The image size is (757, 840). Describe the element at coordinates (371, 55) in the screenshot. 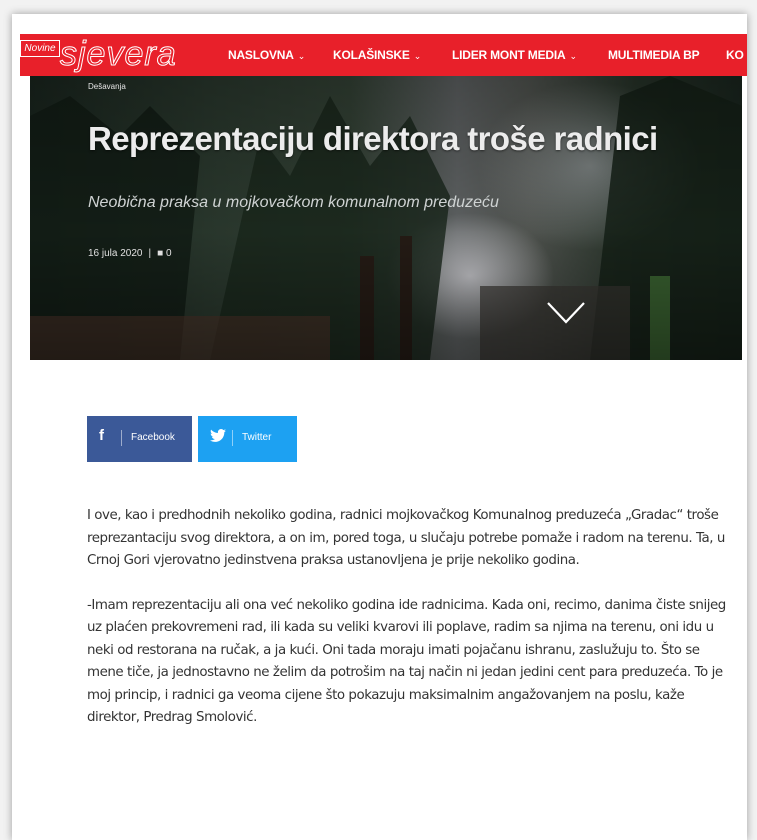

I see `nav-label: KOLAŠINSKE` at that location.